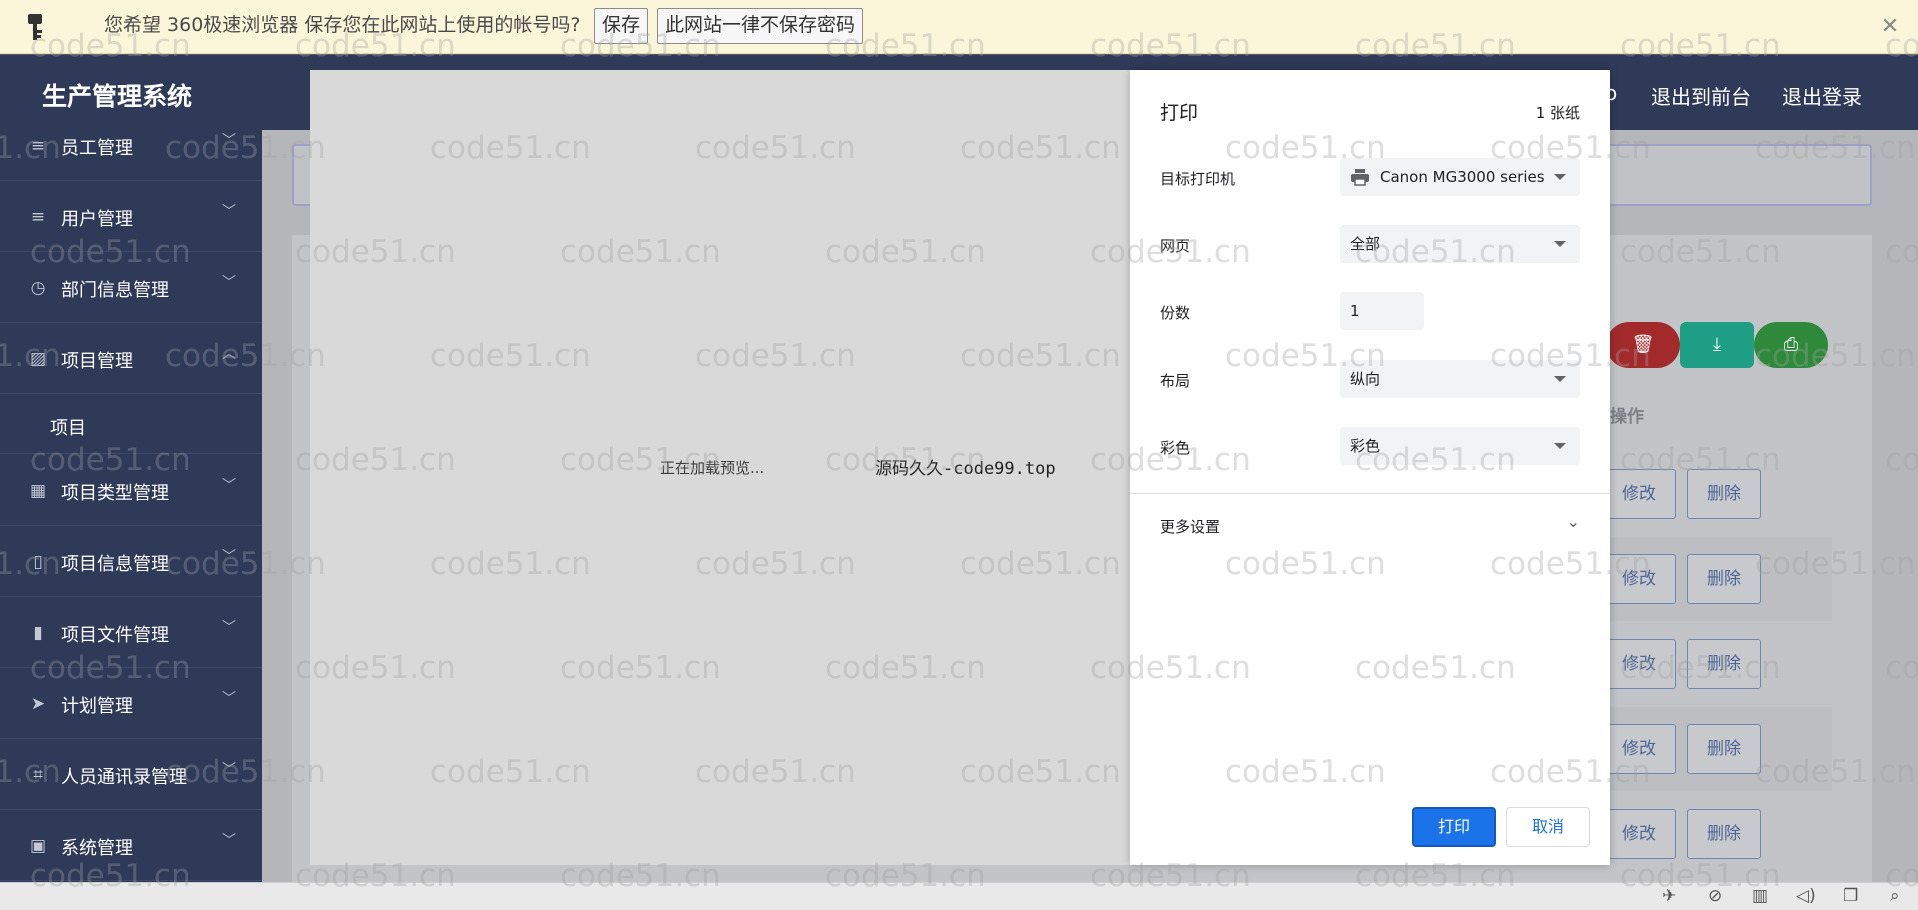  Describe the element at coordinates (1760, 896) in the screenshot. I see `trash-icon: ▥` at that location.